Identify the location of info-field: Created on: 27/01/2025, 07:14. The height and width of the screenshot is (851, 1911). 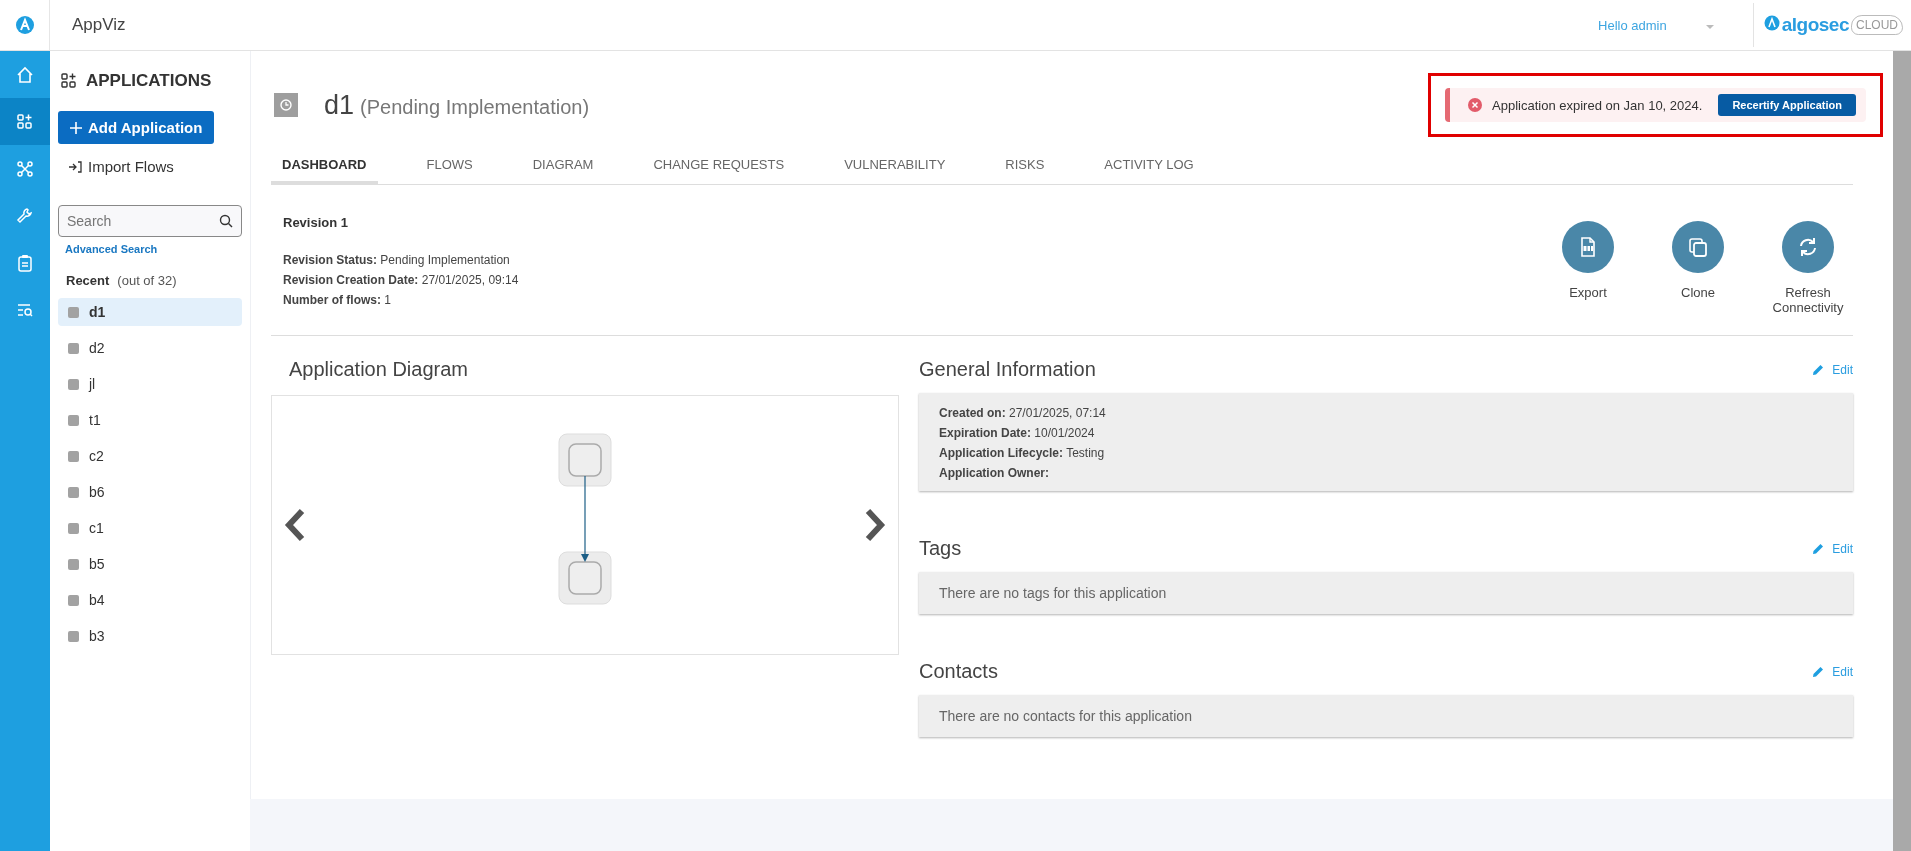
(1386, 413).